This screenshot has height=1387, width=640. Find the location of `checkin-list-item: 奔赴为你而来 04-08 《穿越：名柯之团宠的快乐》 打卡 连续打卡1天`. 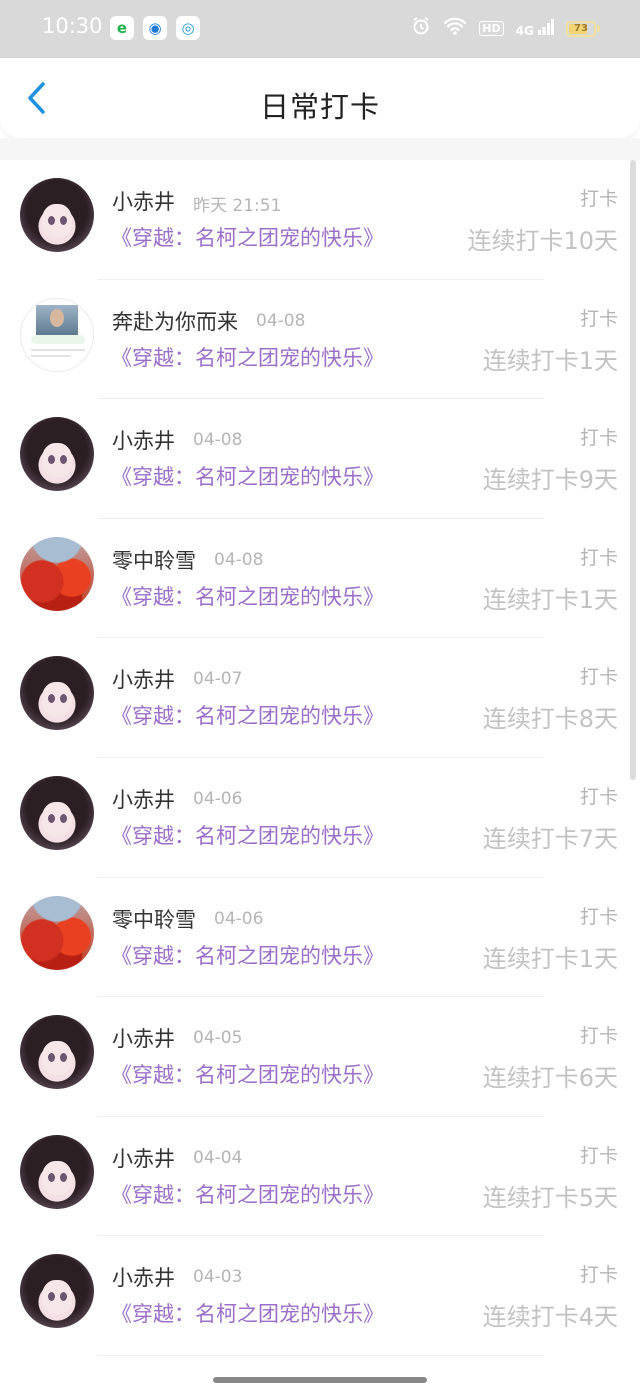

checkin-list-item: 奔赴为你而来 04-08 《穿越：名柯之团宠的快乐》 打卡 连续打卡1天 is located at coordinates (320, 340).